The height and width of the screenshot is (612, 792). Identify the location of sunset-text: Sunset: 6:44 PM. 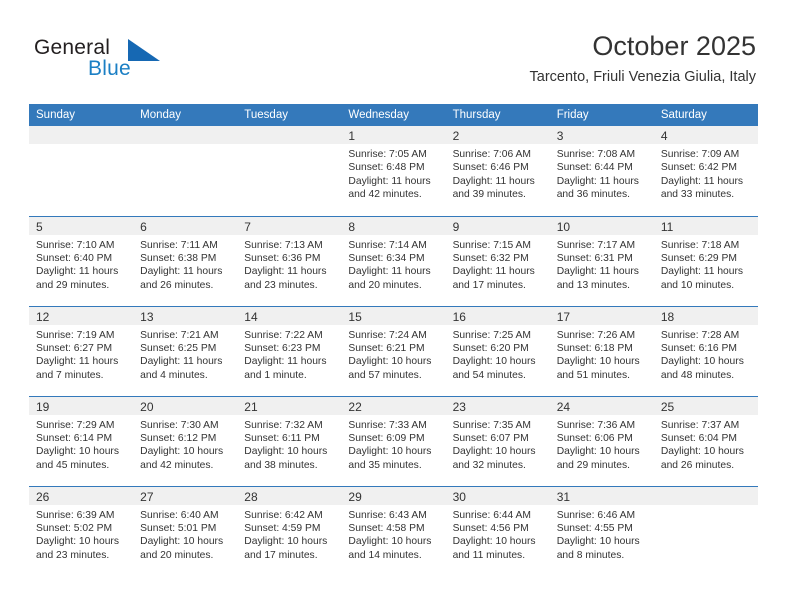
(594, 168).